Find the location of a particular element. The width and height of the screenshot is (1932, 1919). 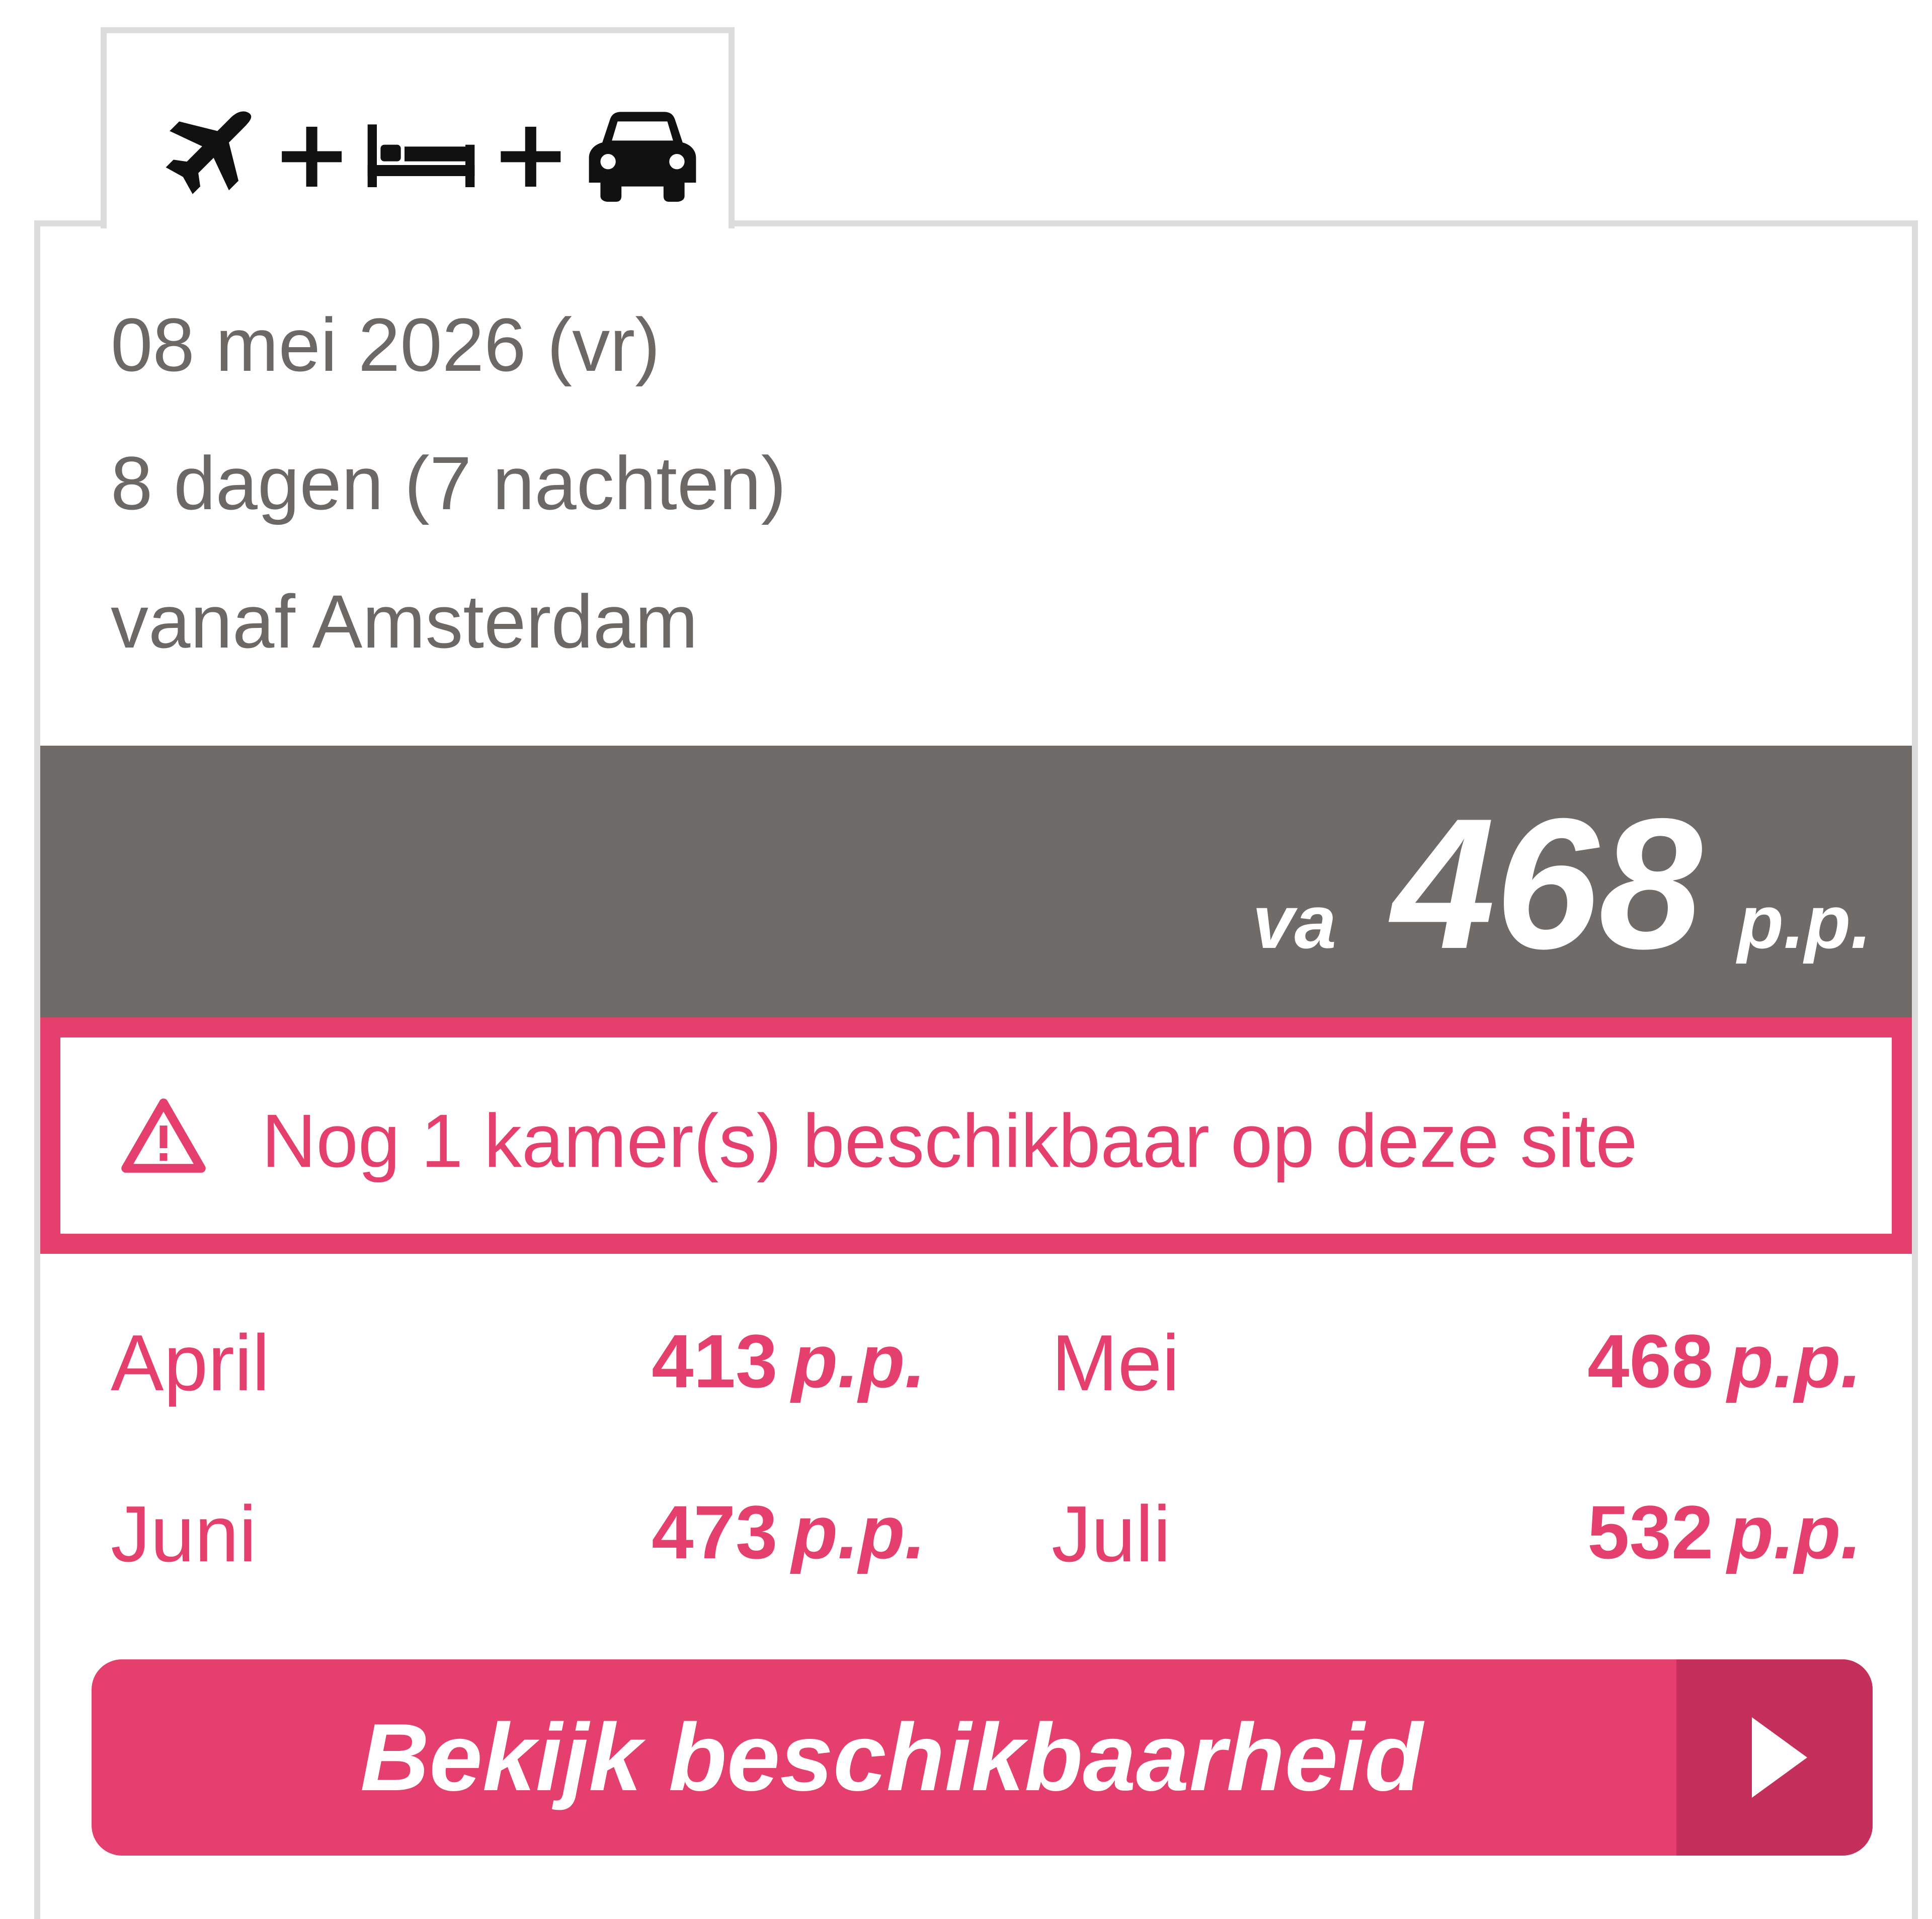

price-display: va 468 p.p. is located at coordinates (1562, 884).